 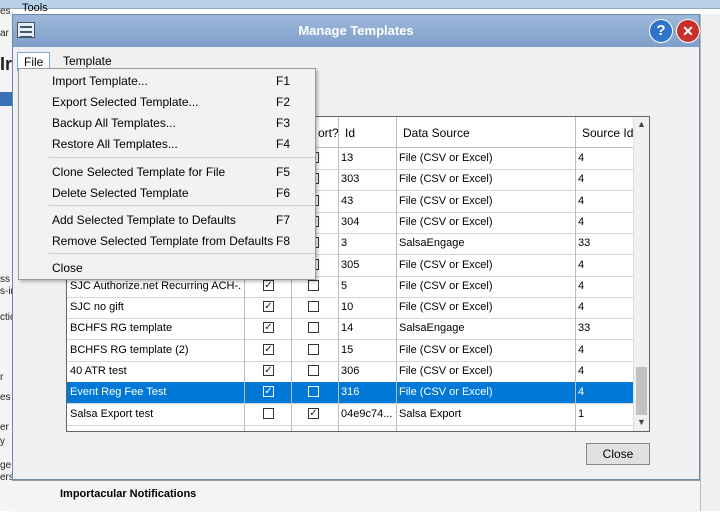 I want to click on grid-scrollbar: ▲ ▼, so click(x=641, y=274).